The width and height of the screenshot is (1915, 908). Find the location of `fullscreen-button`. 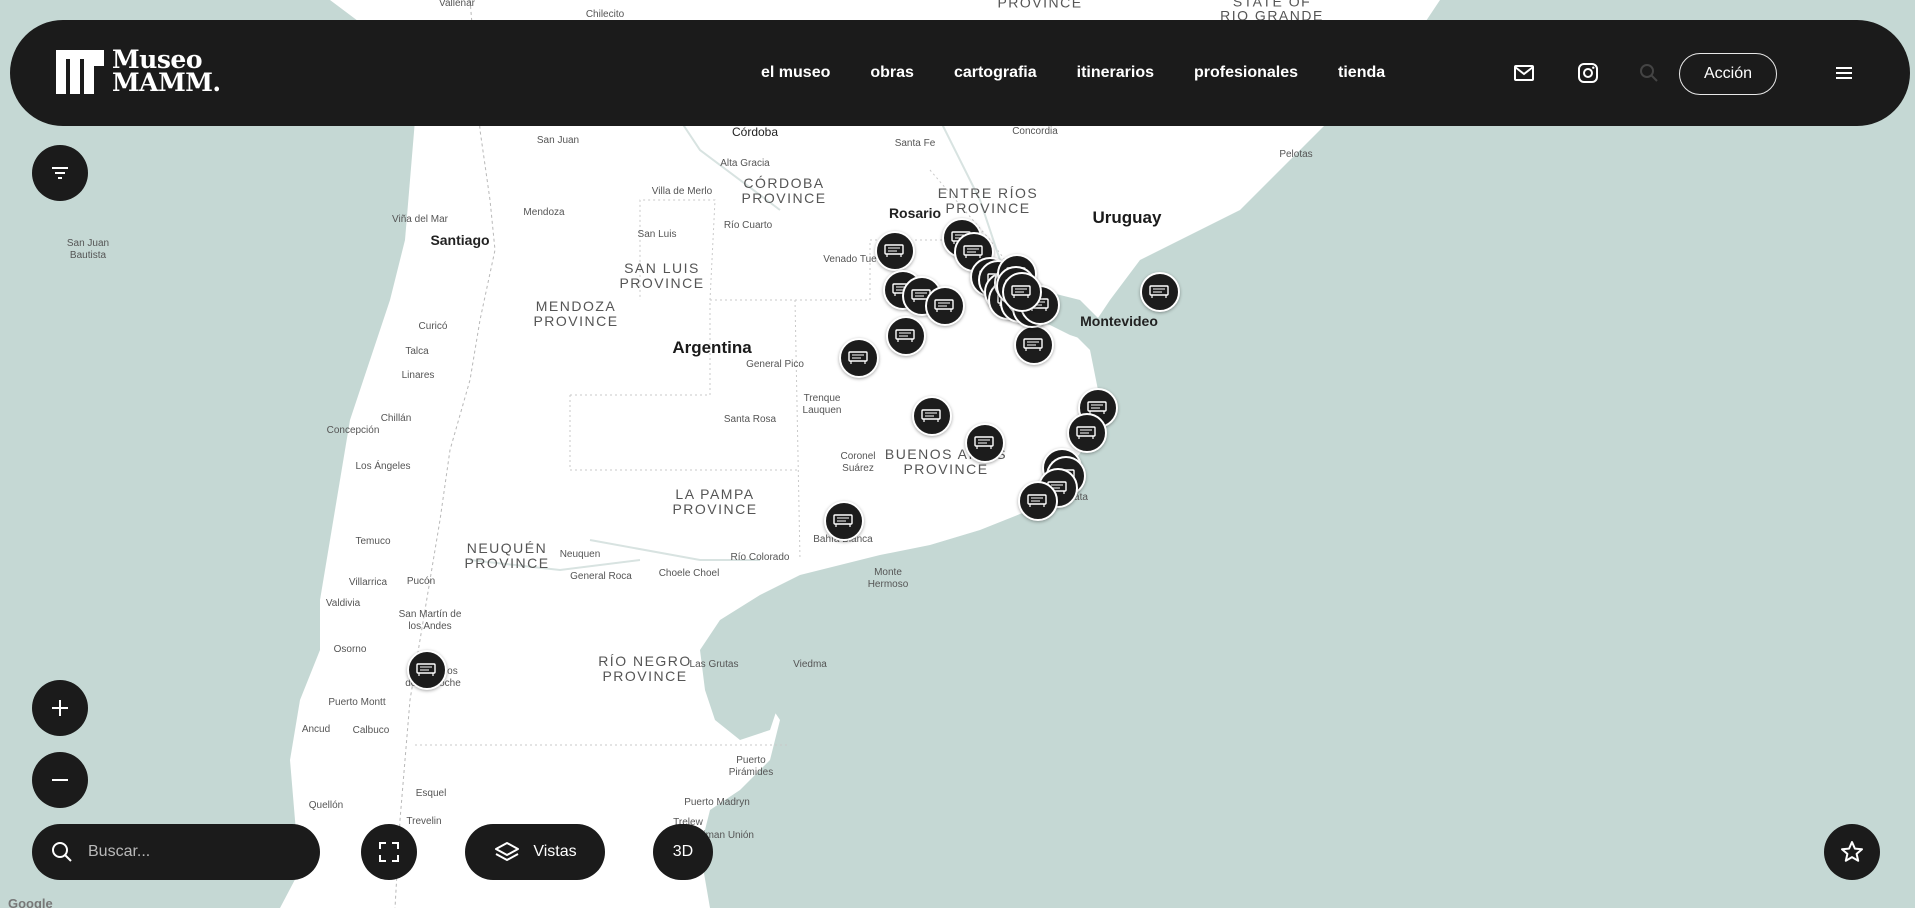

fullscreen-button is located at coordinates (389, 852).